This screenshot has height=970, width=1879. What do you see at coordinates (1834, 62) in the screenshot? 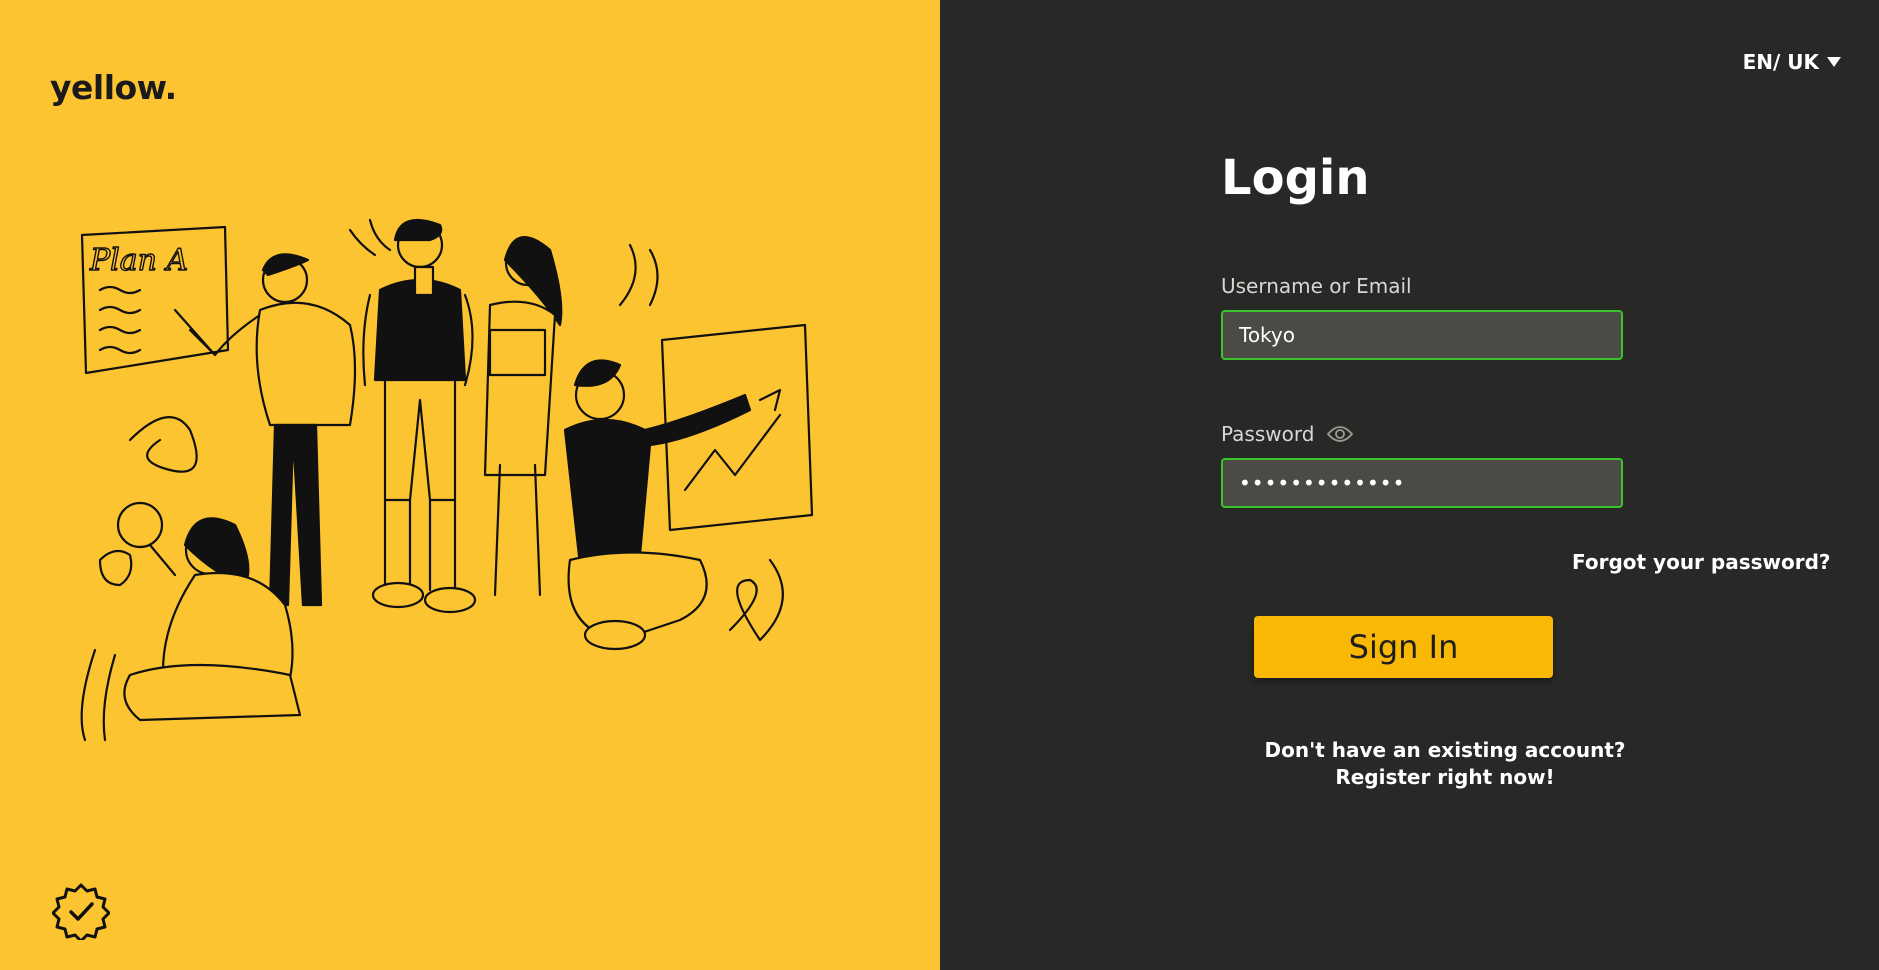
I see `caret-down-icon` at bounding box center [1834, 62].